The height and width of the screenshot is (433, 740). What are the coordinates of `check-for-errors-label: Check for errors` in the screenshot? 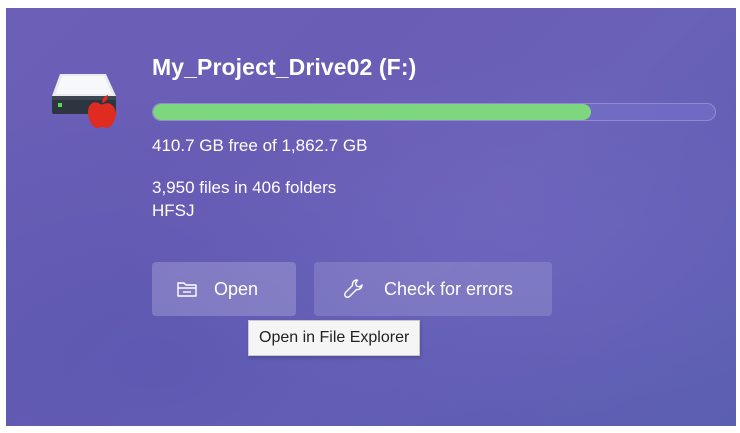 It's located at (449, 288).